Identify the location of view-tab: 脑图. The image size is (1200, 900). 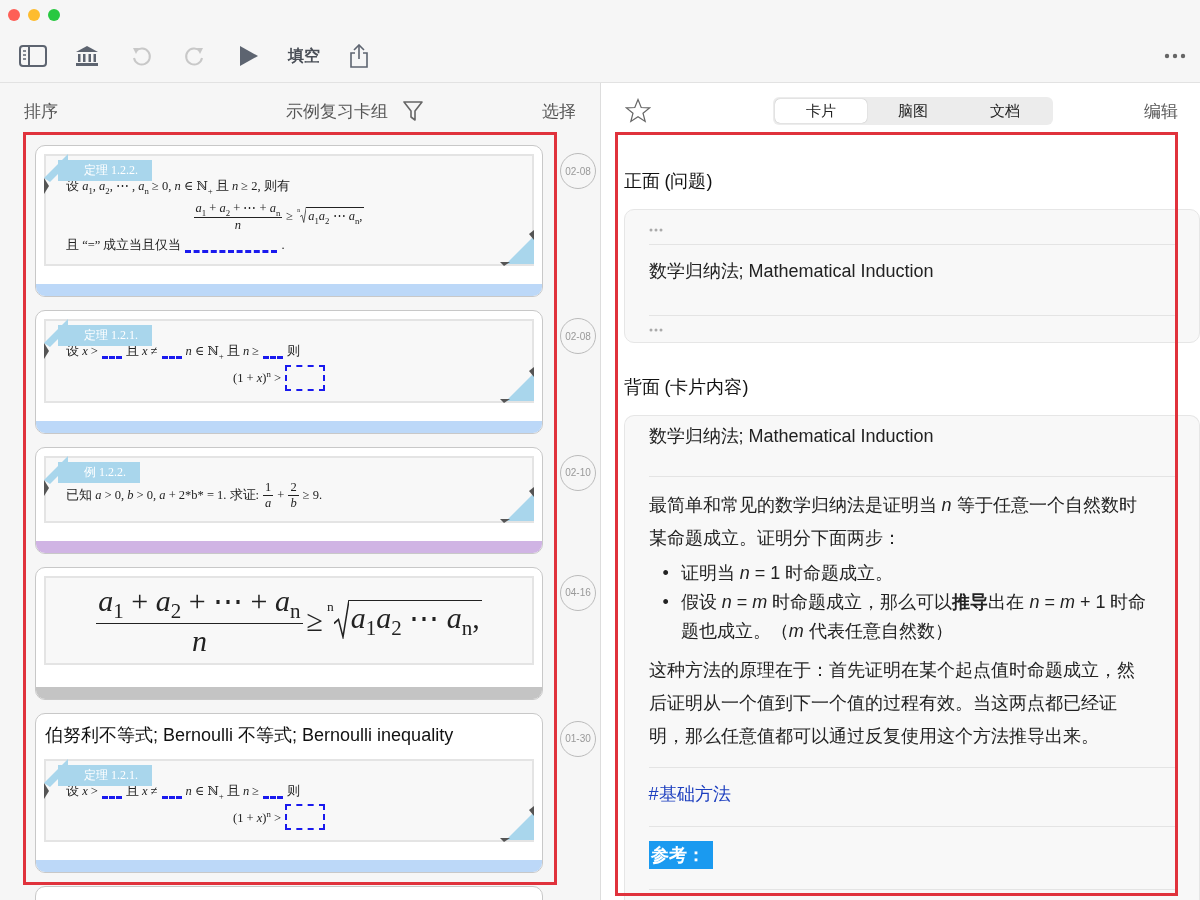
(912, 111).